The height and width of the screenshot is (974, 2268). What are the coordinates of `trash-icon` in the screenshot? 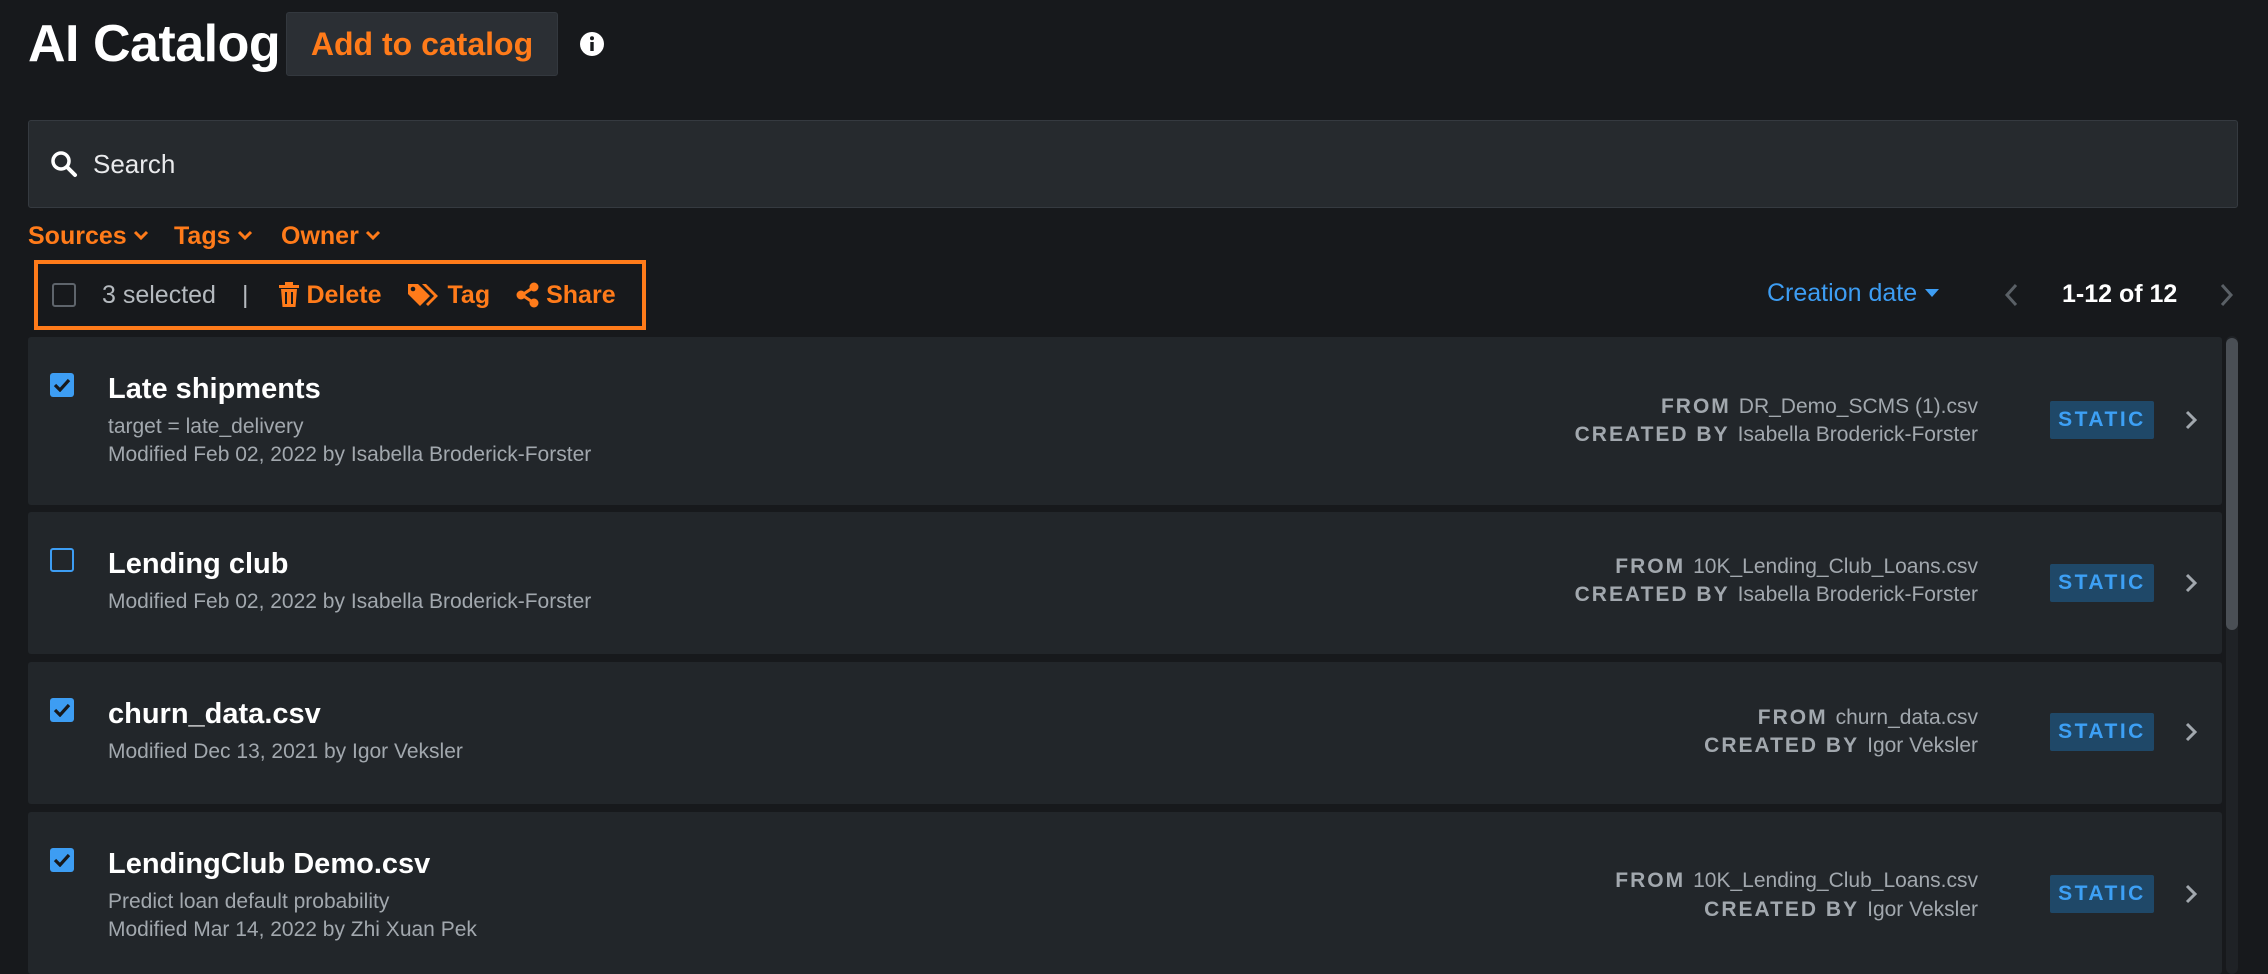 It's located at (289, 294).